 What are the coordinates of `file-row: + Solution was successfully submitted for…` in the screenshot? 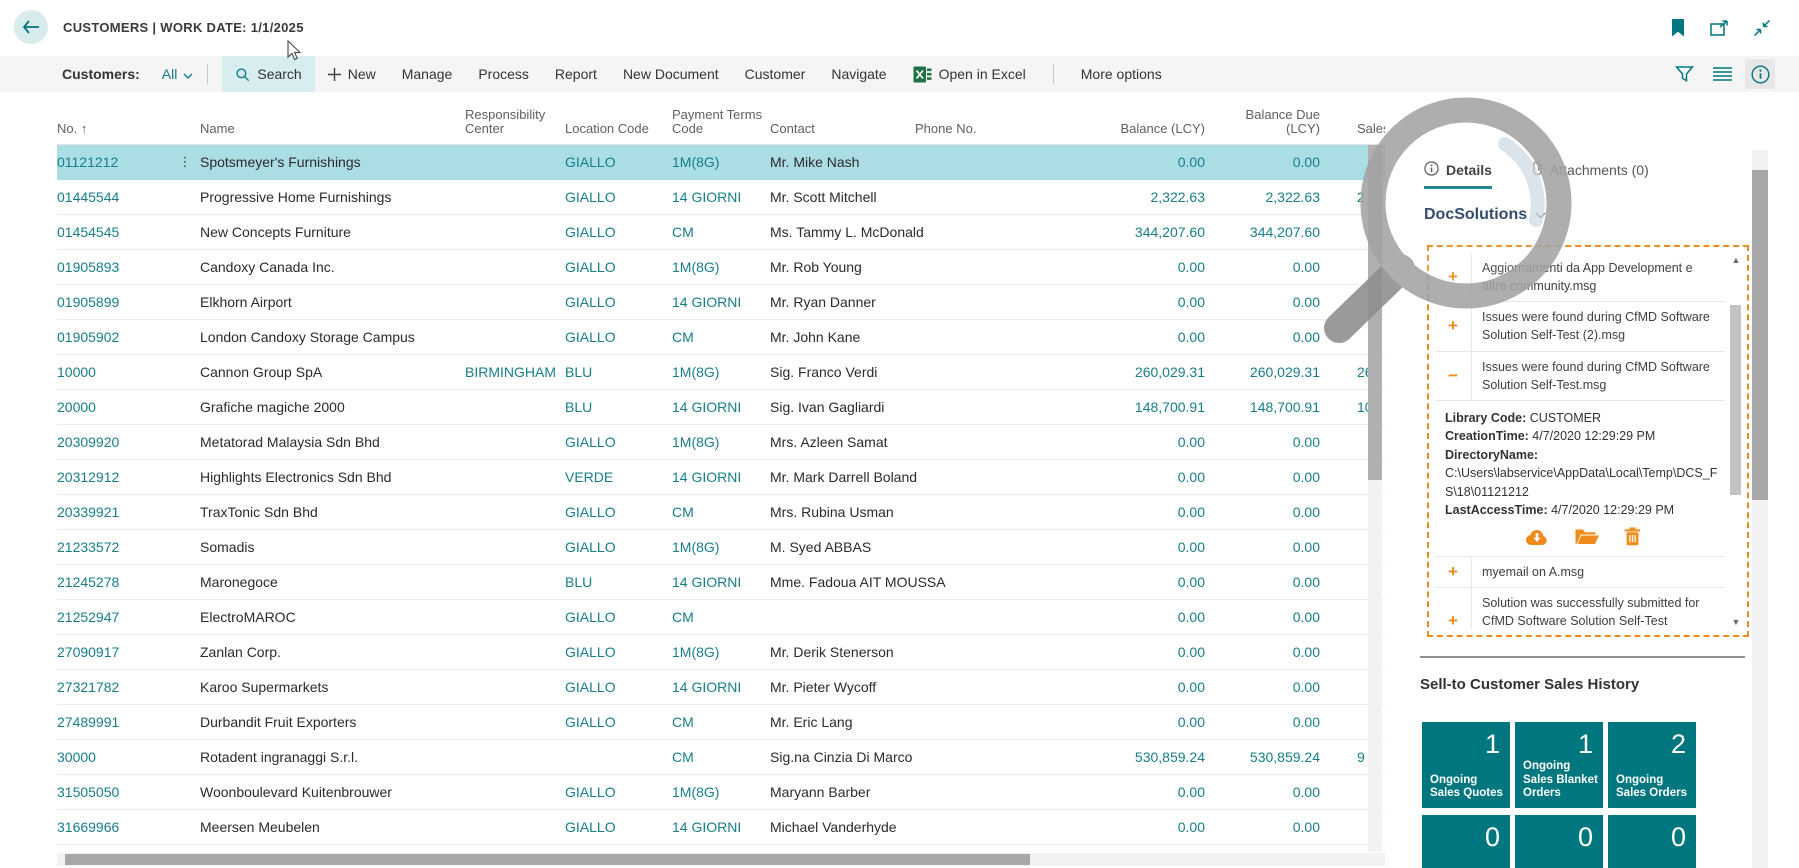 It's located at (1580, 608).